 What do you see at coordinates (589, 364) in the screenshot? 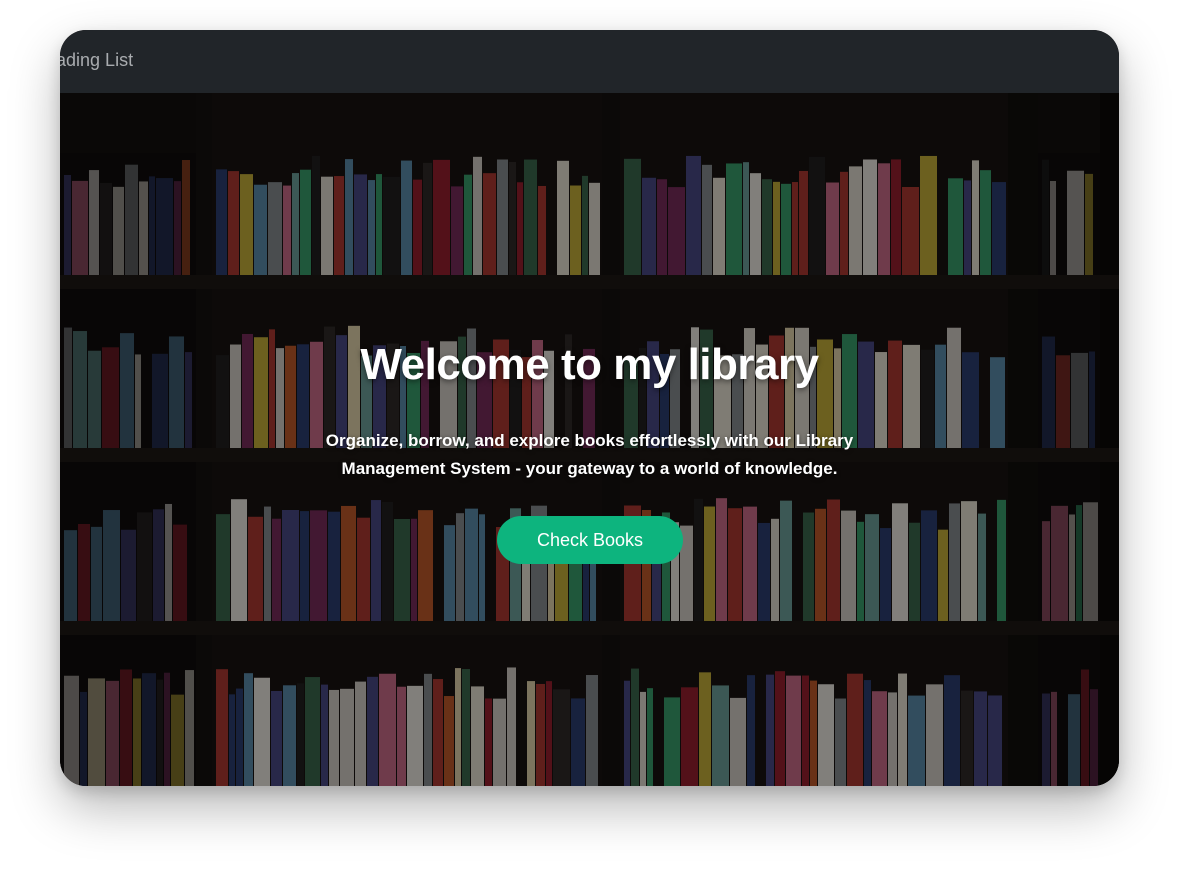
I see `hero-title: Welcome to my library` at bounding box center [589, 364].